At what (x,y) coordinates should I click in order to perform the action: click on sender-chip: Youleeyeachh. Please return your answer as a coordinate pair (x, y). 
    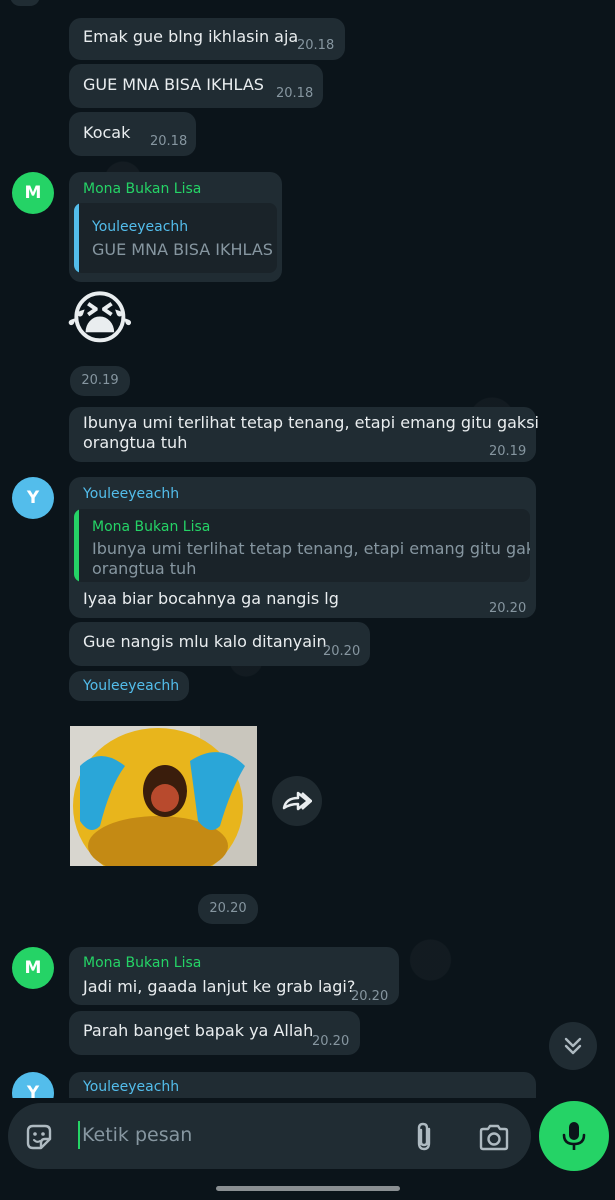
    Looking at the image, I should click on (129, 686).